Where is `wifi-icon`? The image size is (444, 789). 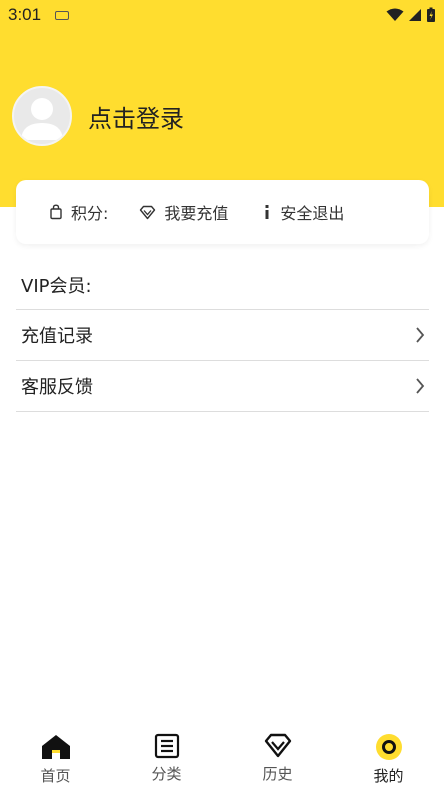 wifi-icon is located at coordinates (395, 14).